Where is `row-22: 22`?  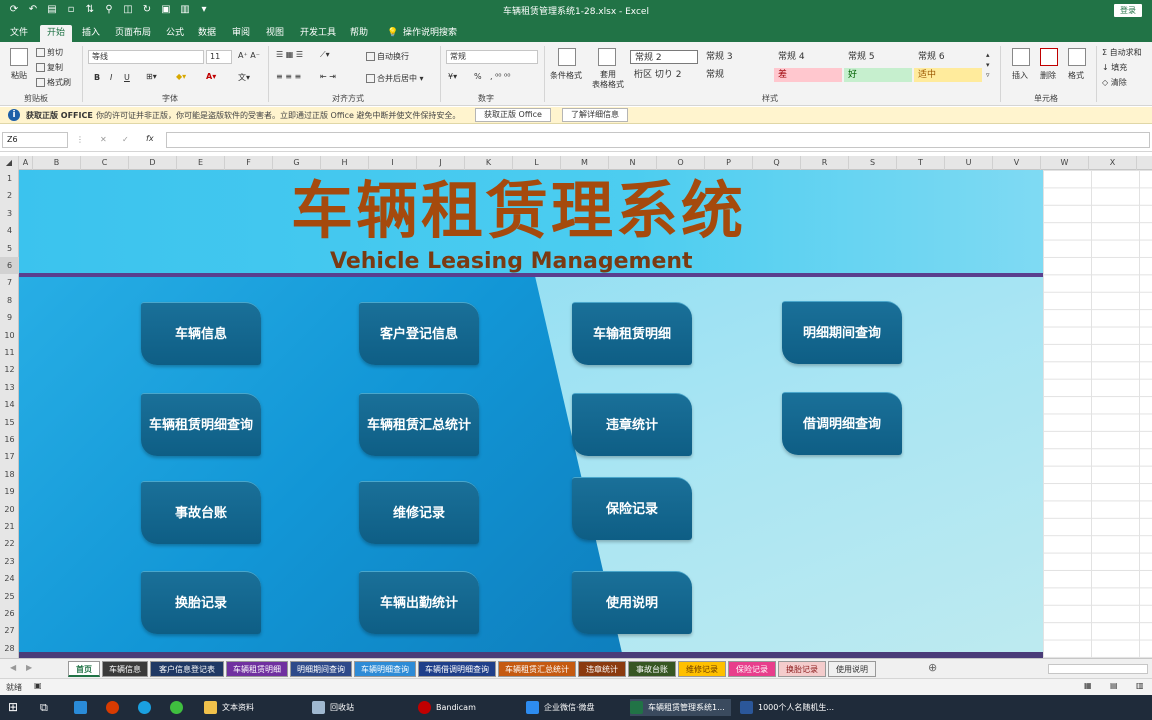
row-22: 22 is located at coordinates (9, 543).